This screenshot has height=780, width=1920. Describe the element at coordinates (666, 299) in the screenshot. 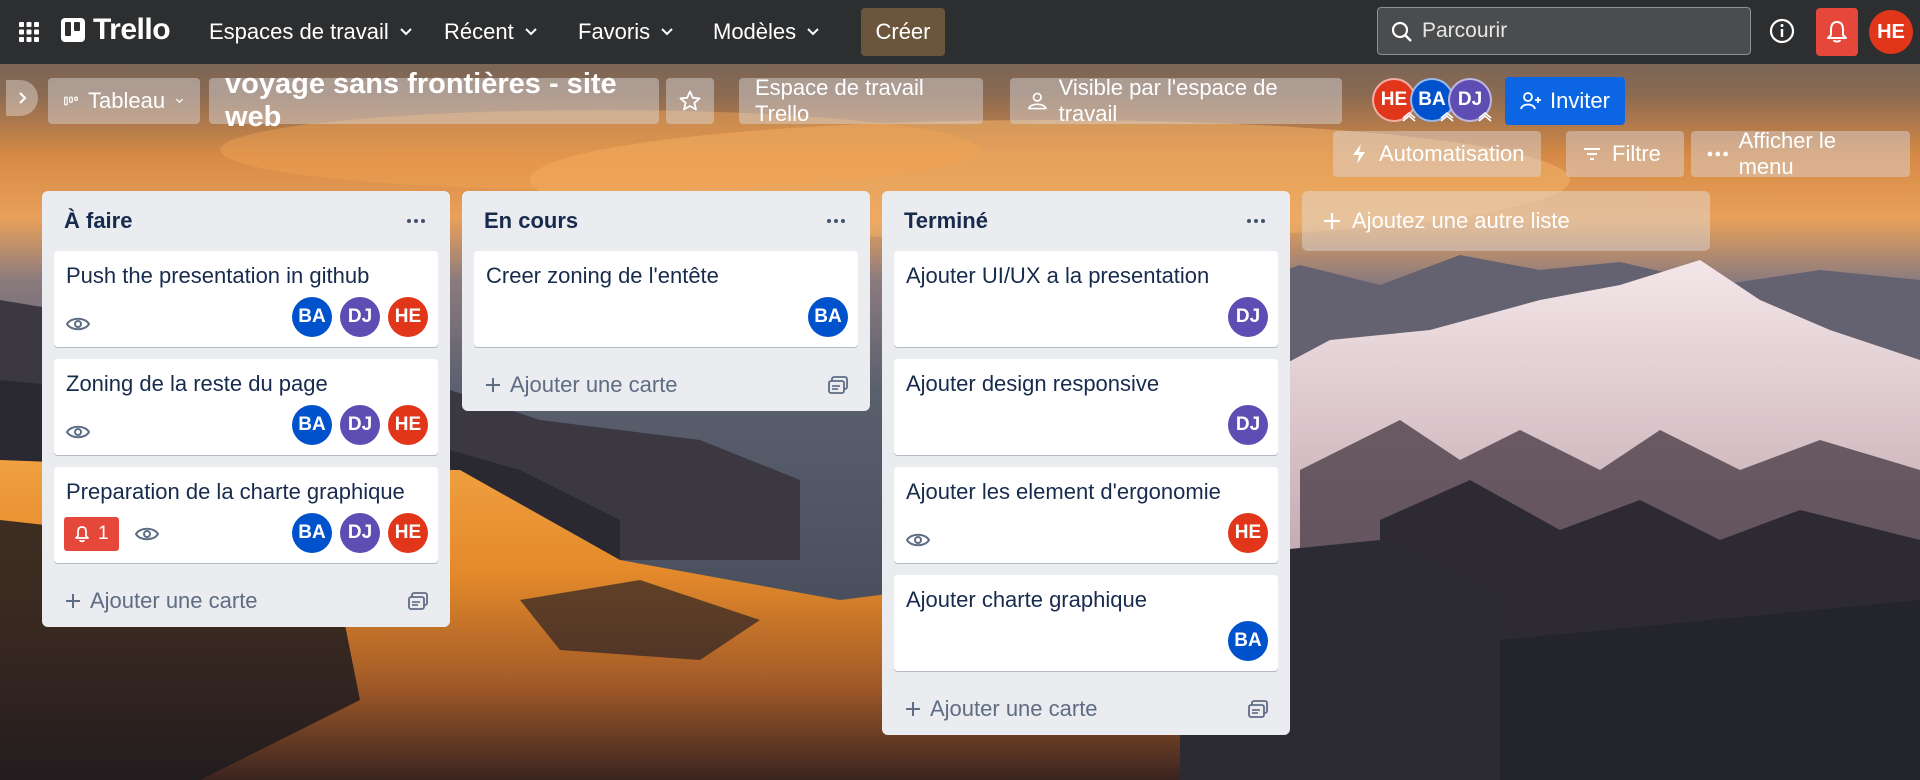

I see `card: Creer zoning de l'entête BA` at that location.